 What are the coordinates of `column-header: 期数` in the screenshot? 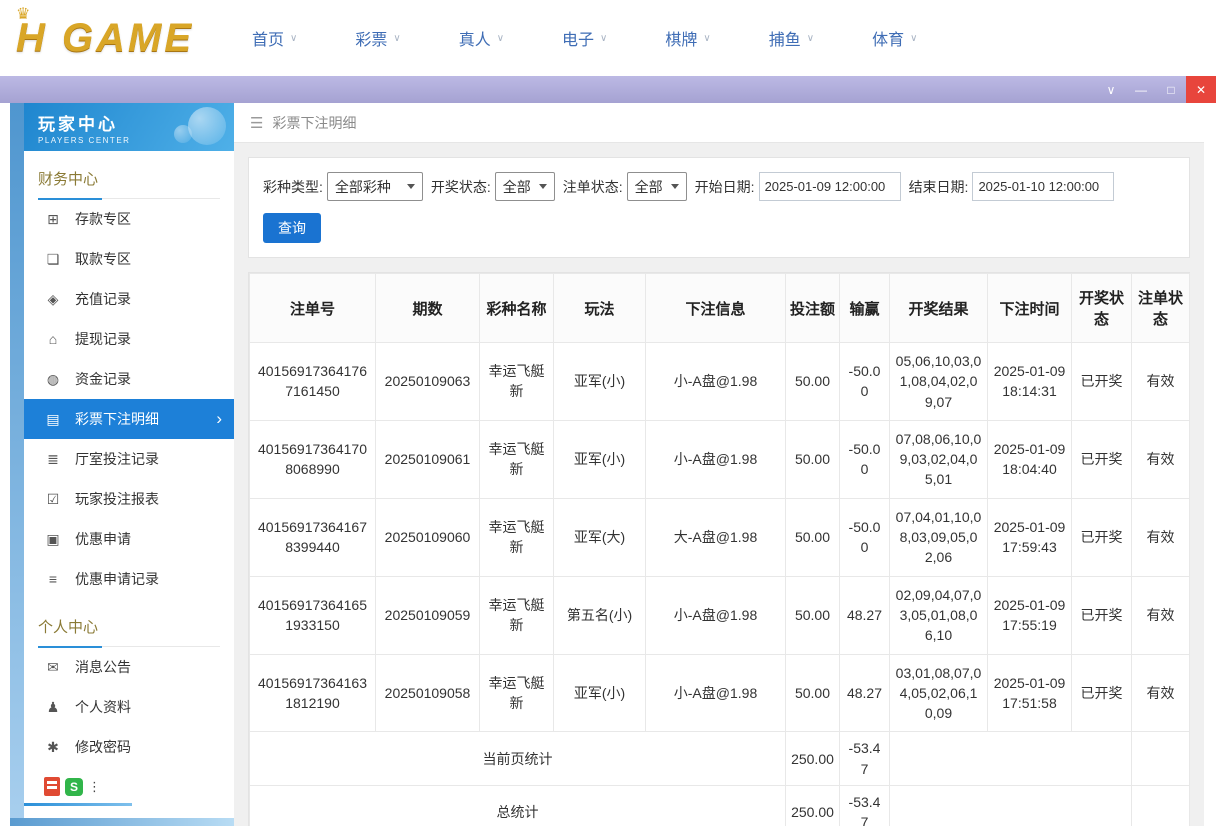 It's located at (427, 308).